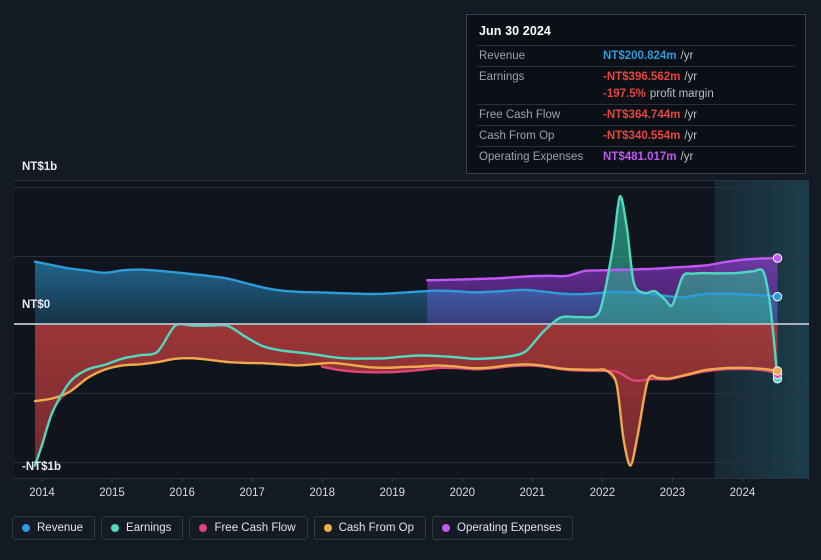 The height and width of the screenshot is (560, 821). I want to click on x-axis-tick-label: 2018, so click(322, 493).